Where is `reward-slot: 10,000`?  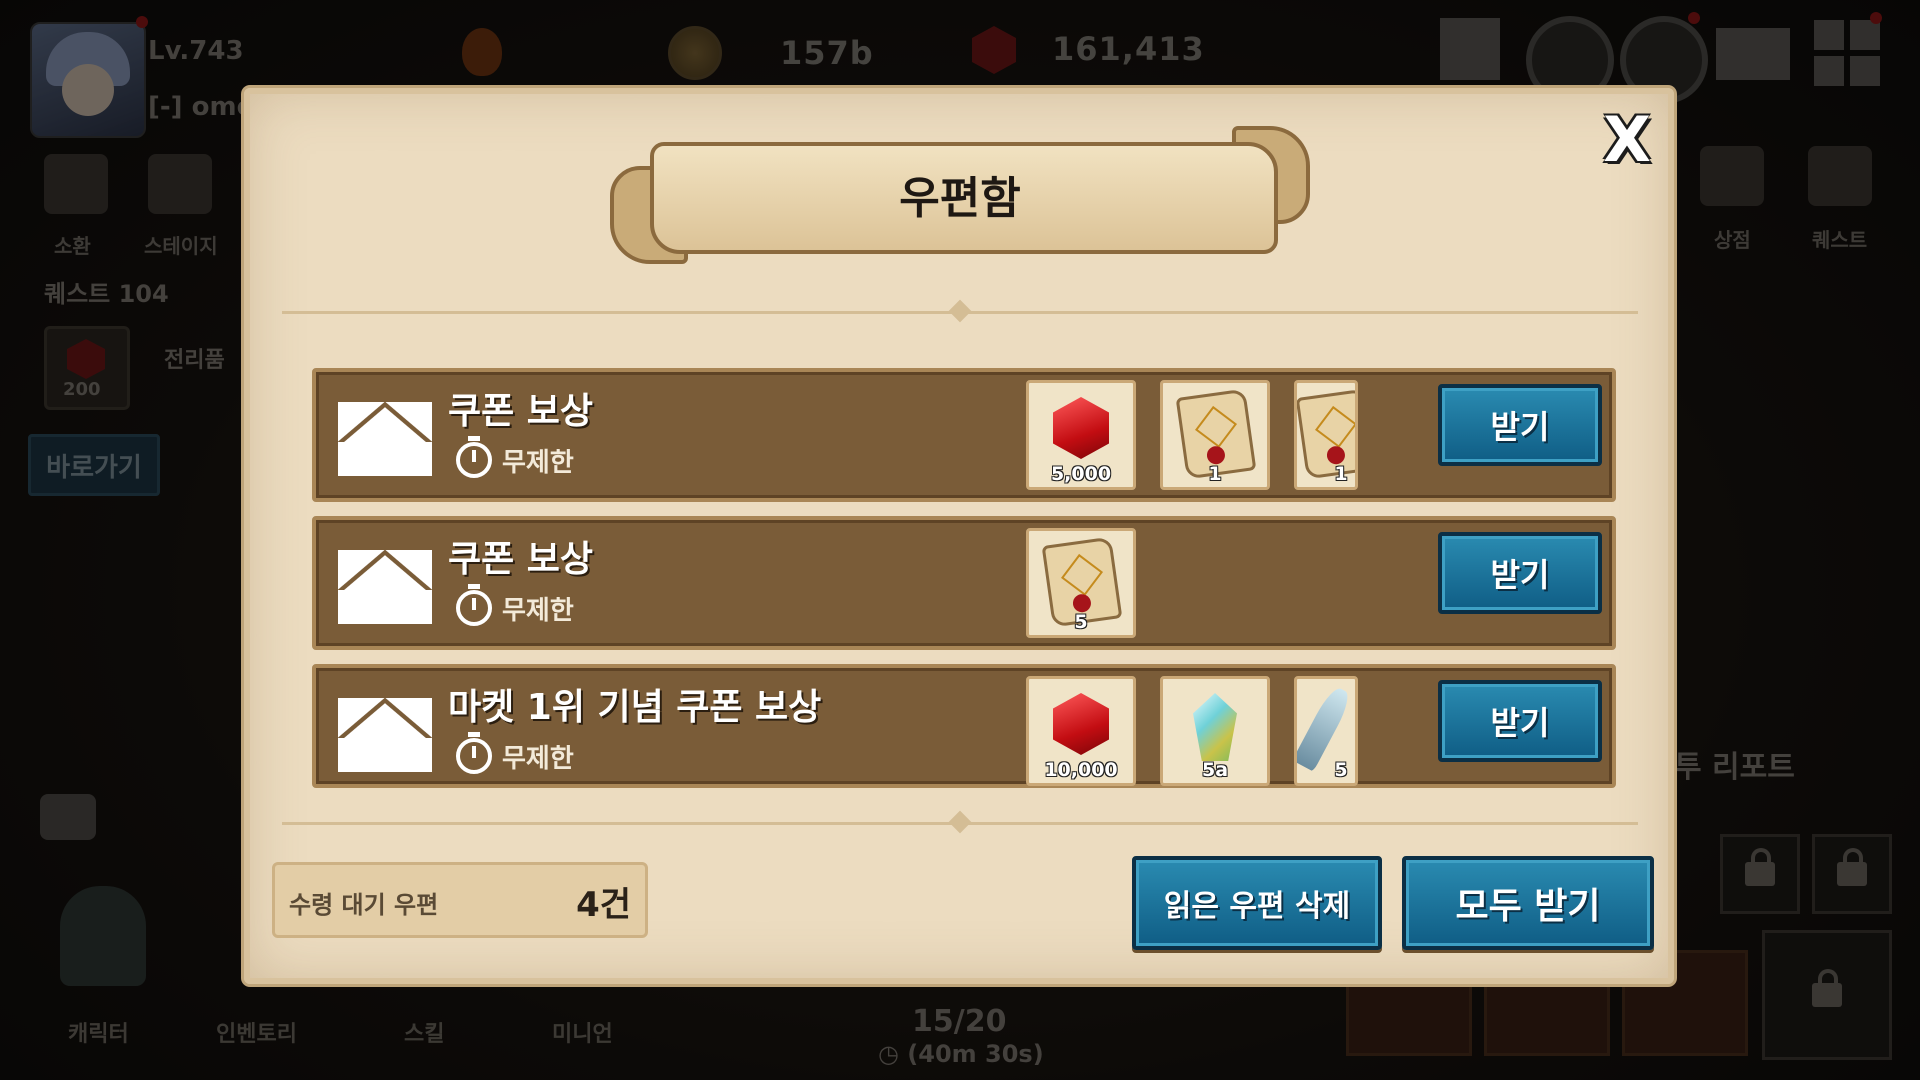
reward-slot: 10,000 is located at coordinates (1081, 731).